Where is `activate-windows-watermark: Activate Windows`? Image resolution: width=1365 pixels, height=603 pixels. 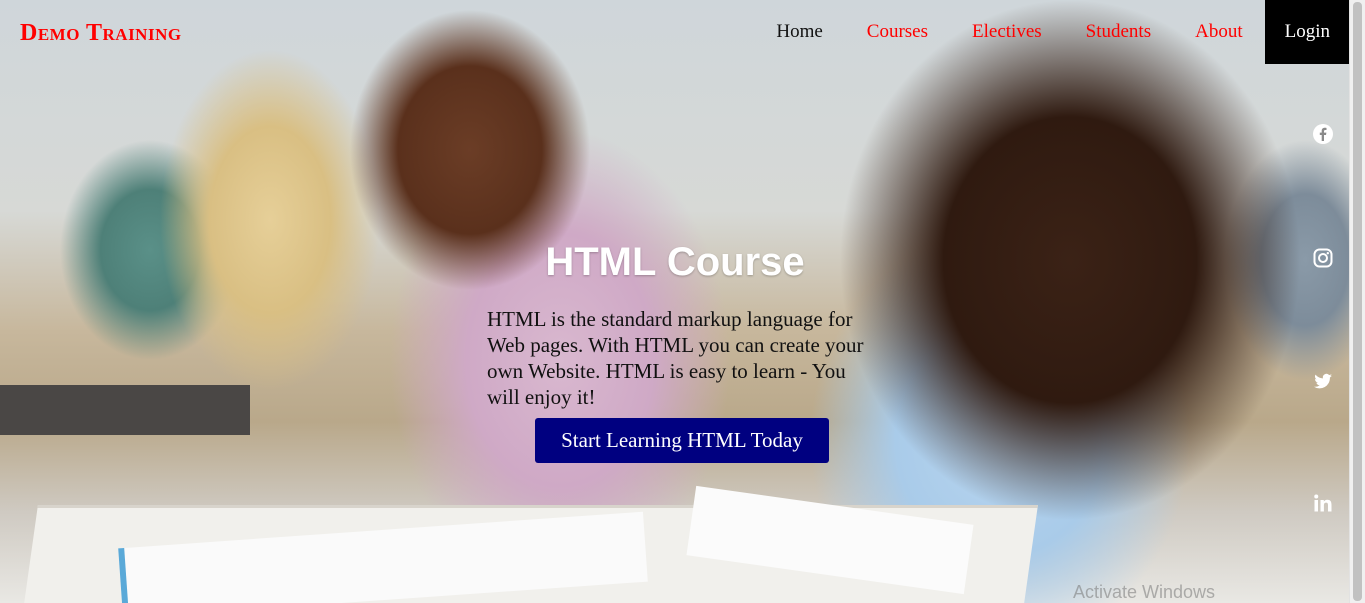 activate-windows-watermark: Activate Windows is located at coordinates (1144, 592).